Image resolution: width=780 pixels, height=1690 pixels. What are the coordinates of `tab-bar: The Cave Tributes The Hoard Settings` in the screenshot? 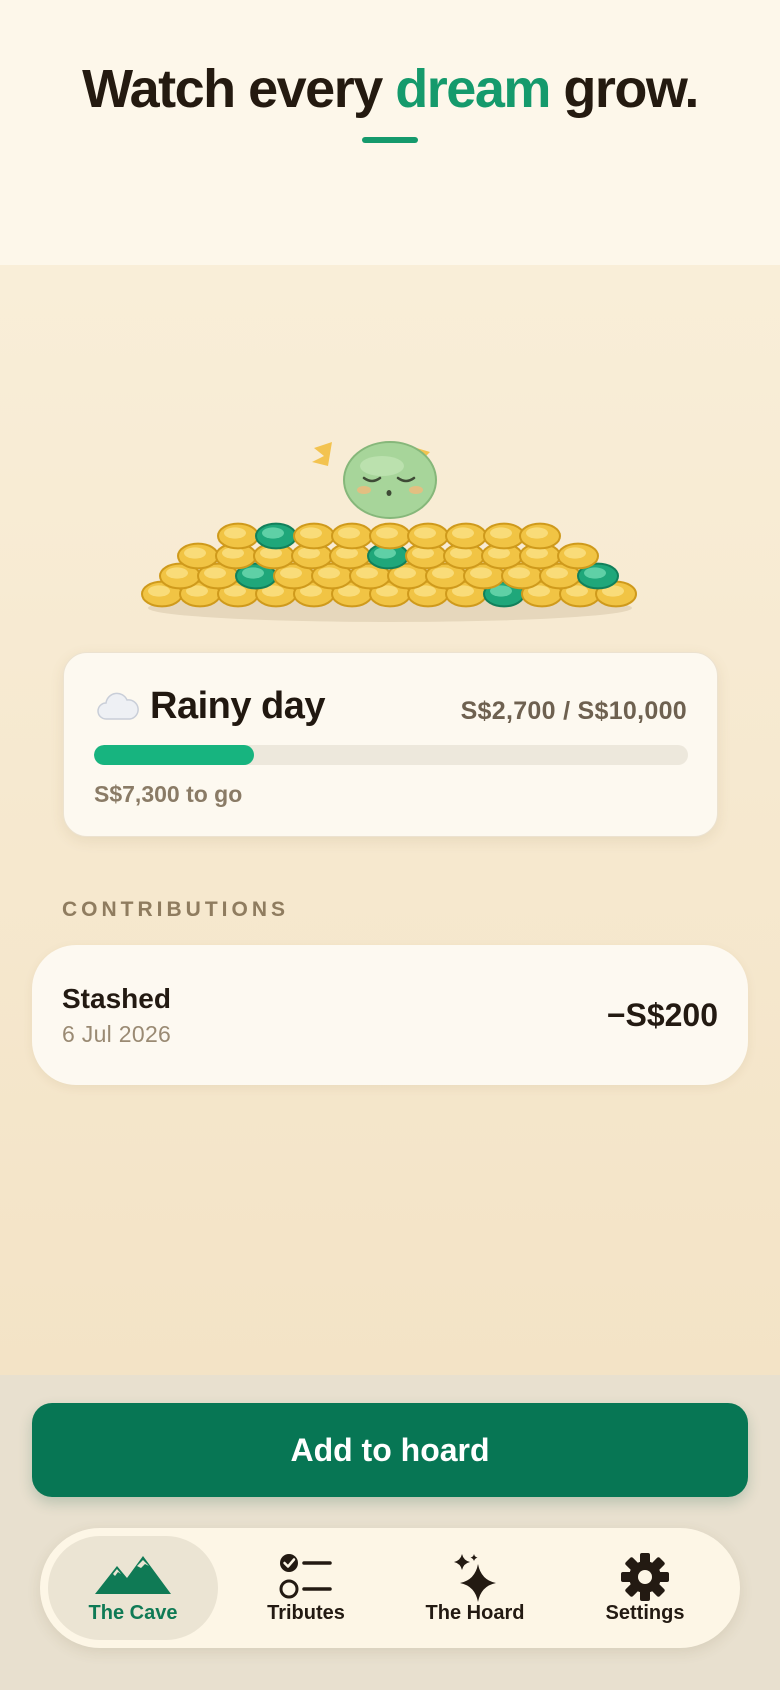 It's located at (390, 1588).